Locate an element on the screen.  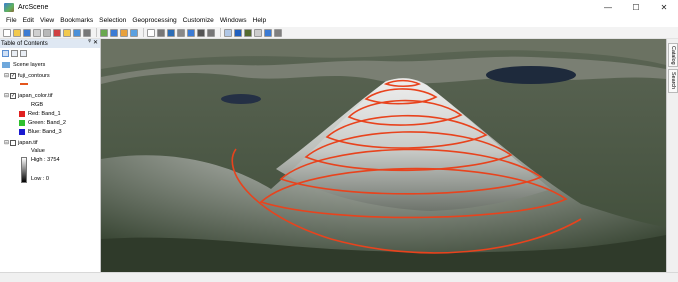
line-symbol-icon is located at coordinates (24, 84).